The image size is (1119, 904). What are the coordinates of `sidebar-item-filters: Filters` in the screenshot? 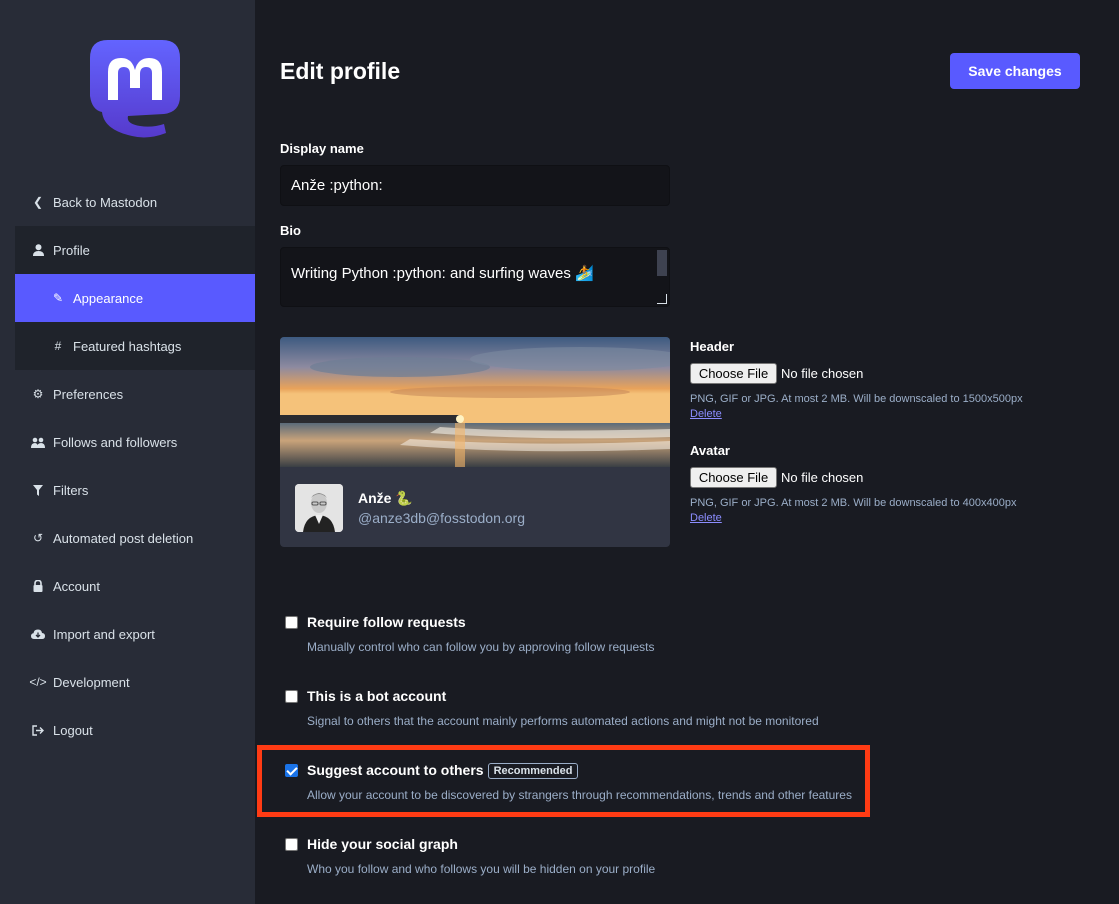 It's located at (135, 490).